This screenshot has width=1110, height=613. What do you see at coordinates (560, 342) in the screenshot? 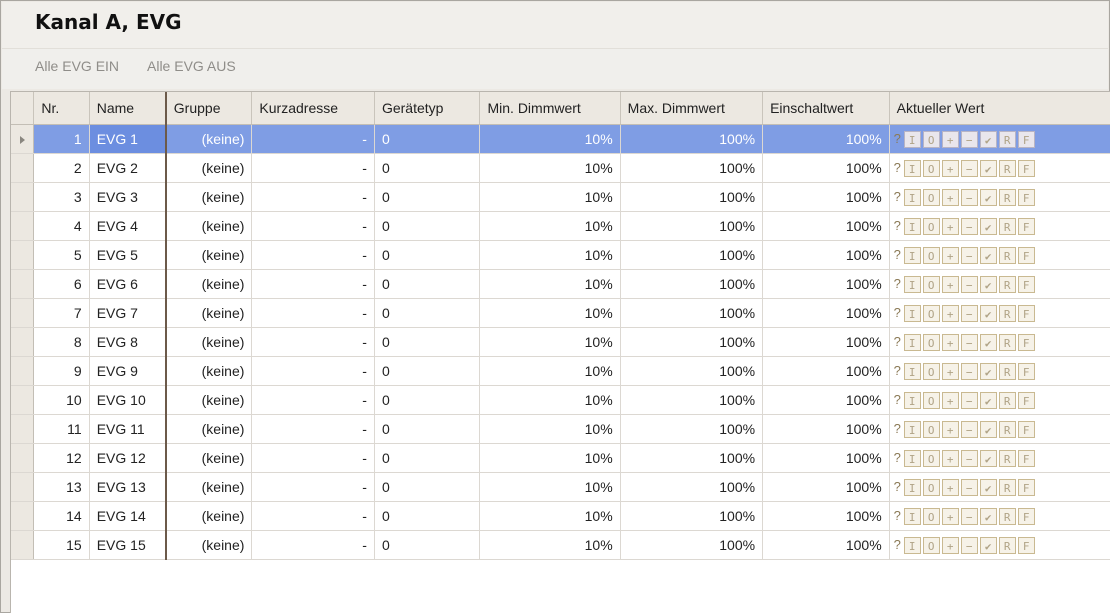
I see `table-row: 8 EVG 8 (keine) -0 10% 100% 100%? I O + − ✔ R F` at bounding box center [560, 342].